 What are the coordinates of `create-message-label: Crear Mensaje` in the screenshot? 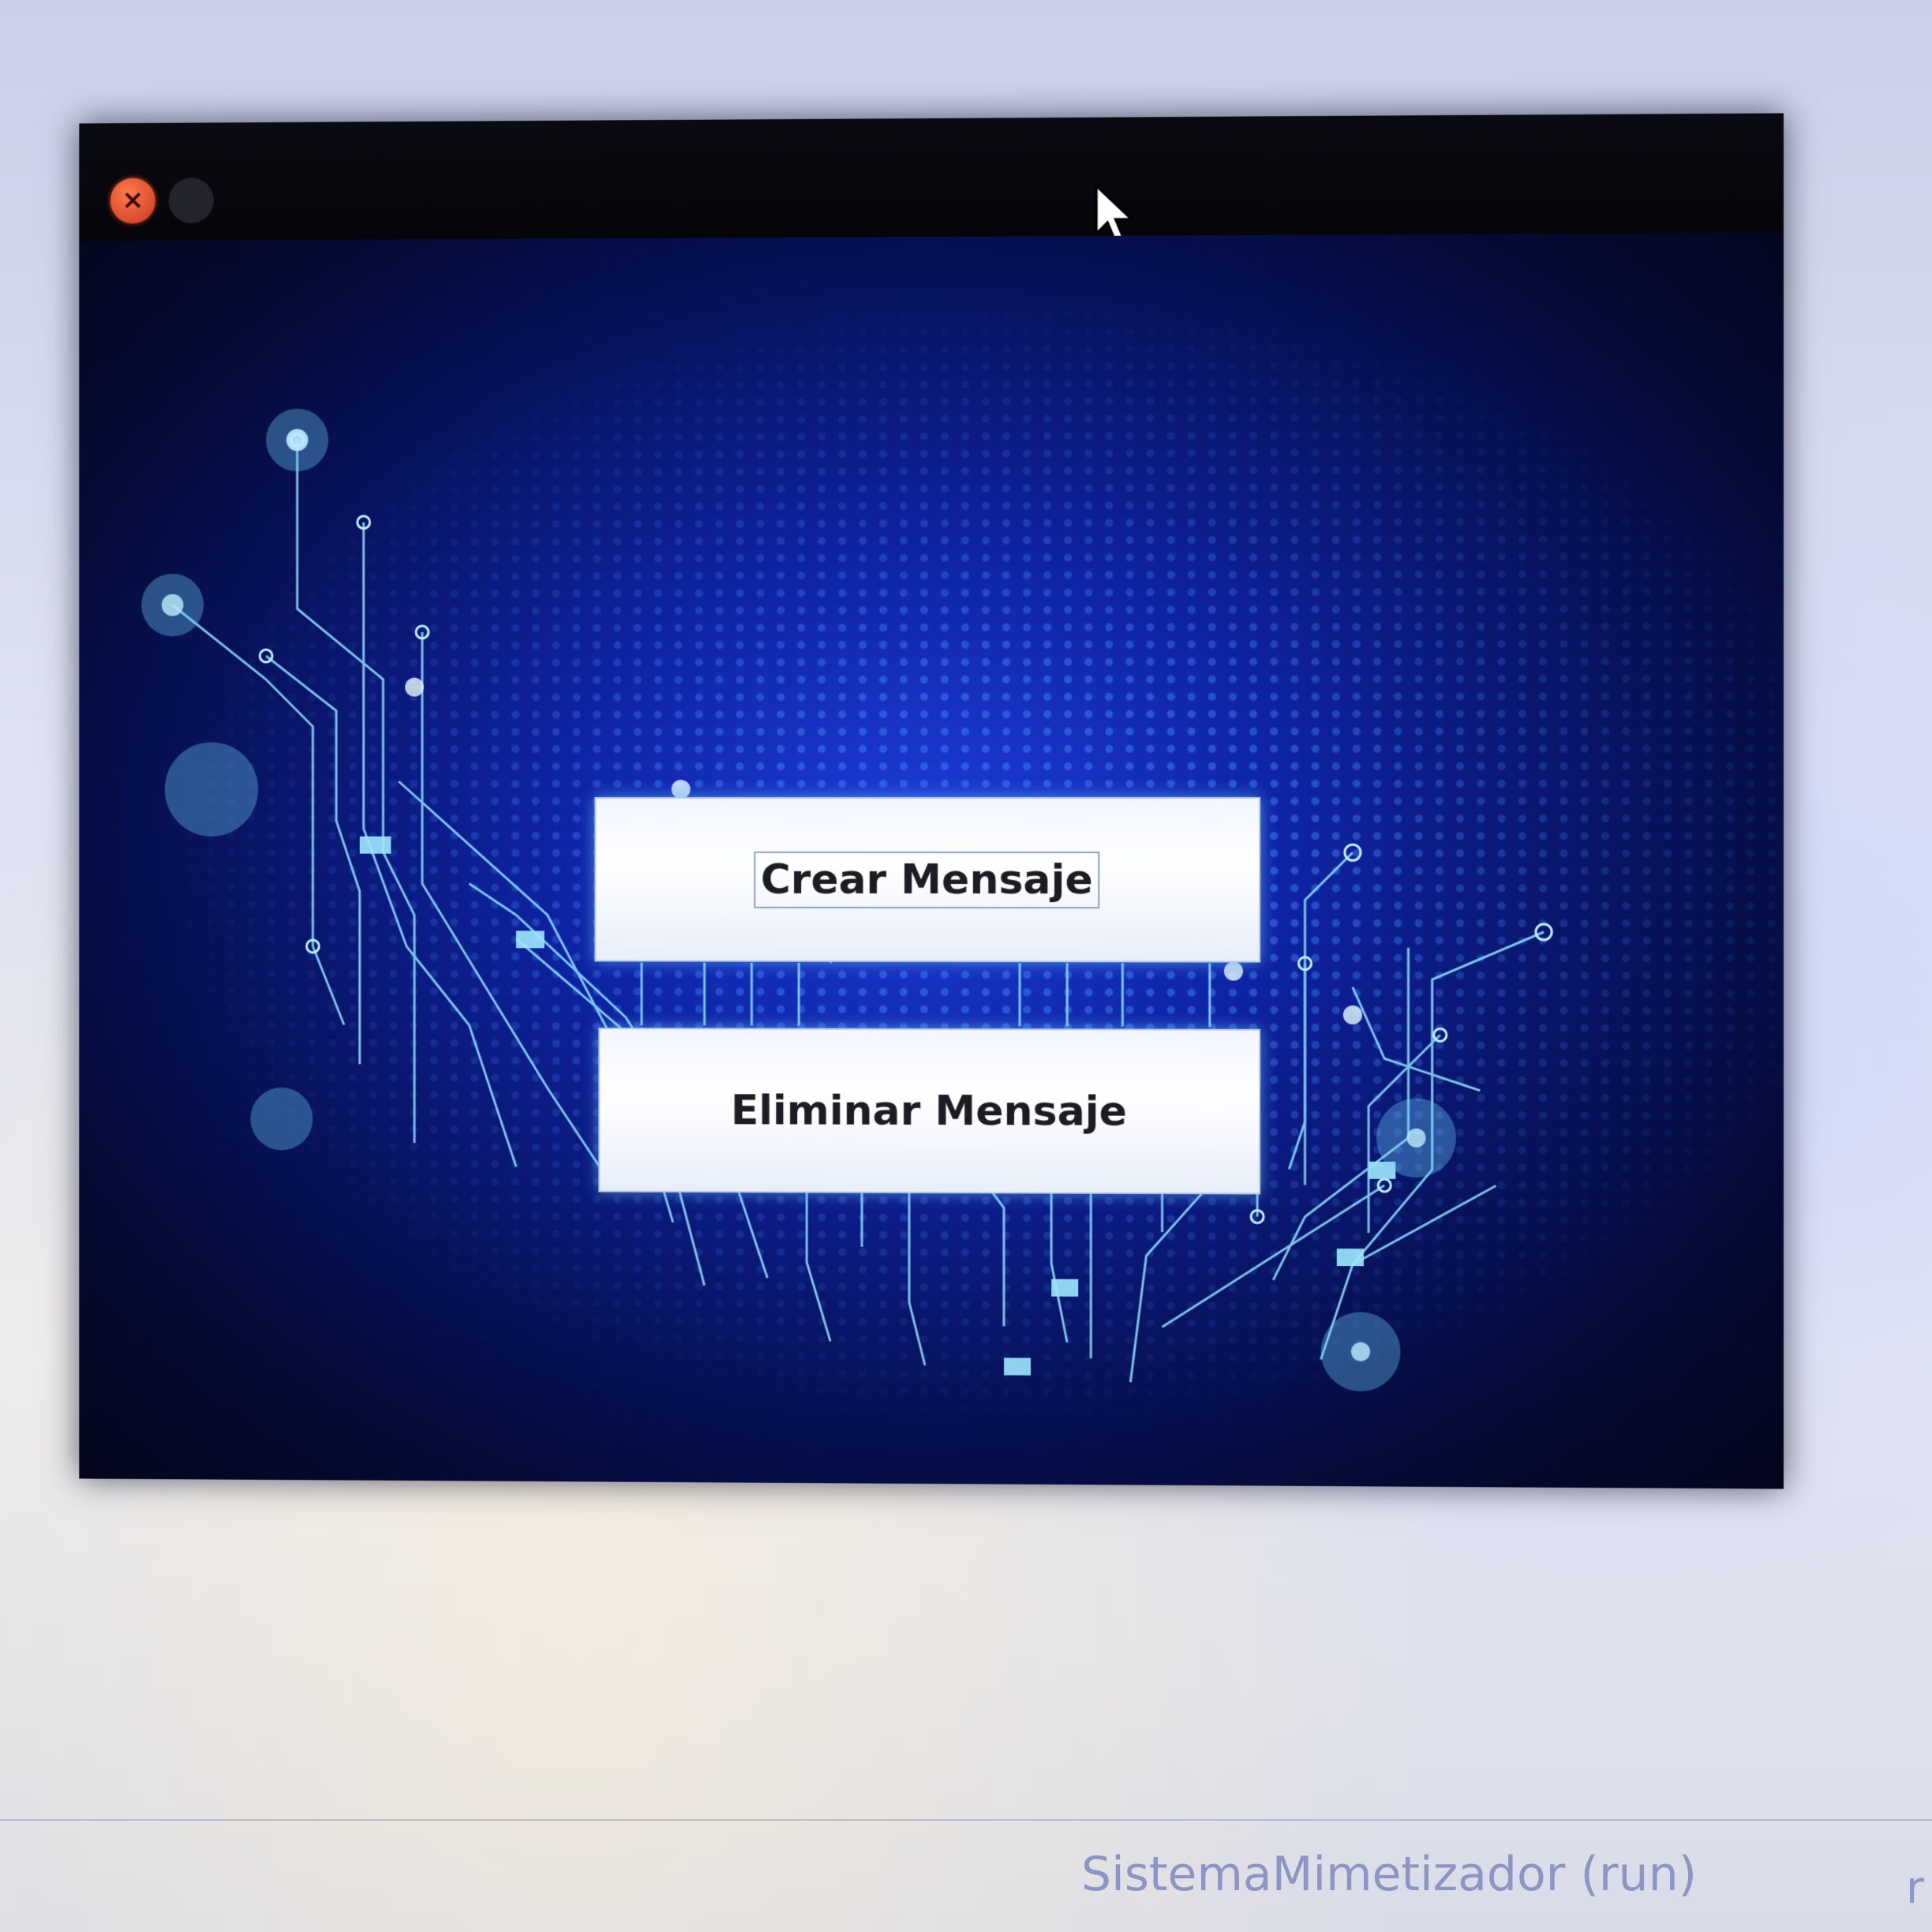 It's located at (926, 879).